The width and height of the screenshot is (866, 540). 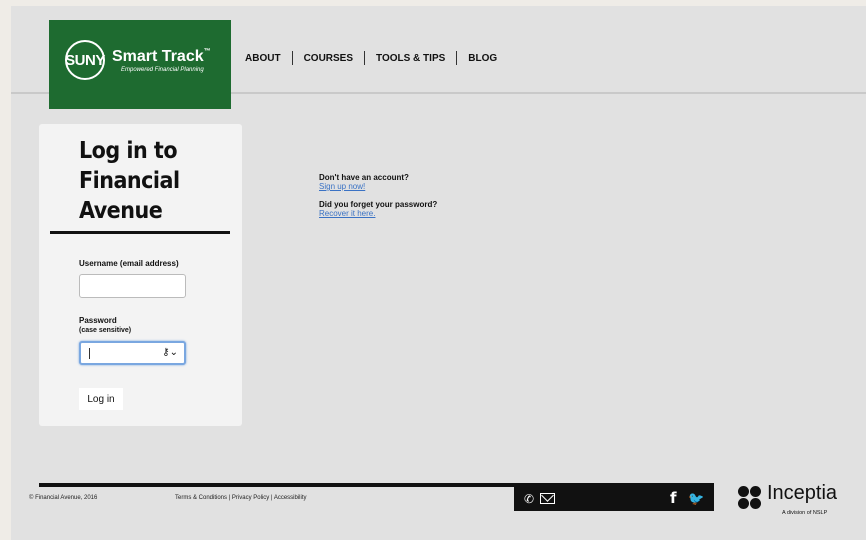 What do you see at coordinates (98, 320) in the screenshot?
I see `password-label: Password` at bounding box center [98, 320].